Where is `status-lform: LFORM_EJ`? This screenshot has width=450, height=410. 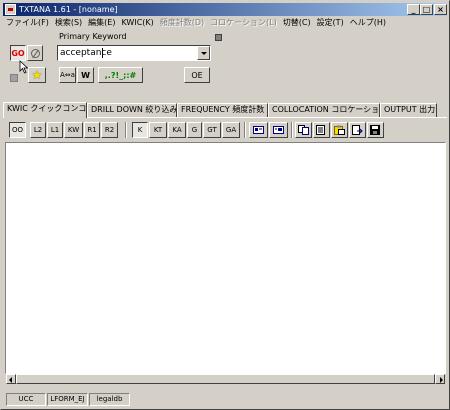 status-lform: LFORM_EJ is located at coordinates (67, 399).